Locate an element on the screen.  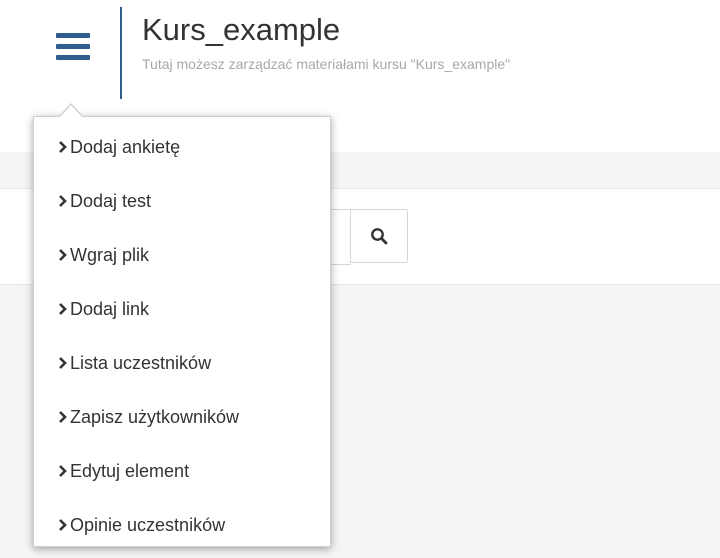
menu-item-dodaj-test: Dodaj test is located at coordinates (182, 201).